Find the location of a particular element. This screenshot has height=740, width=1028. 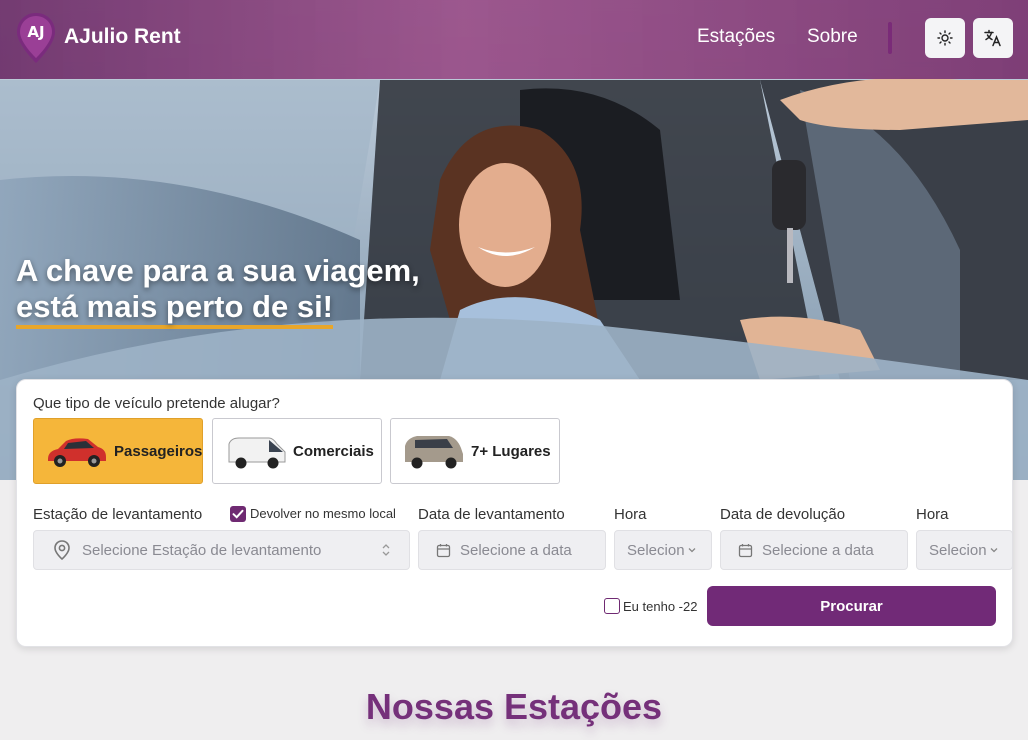

brand-name: AJulio Rent is located at coordinates (122, 37).